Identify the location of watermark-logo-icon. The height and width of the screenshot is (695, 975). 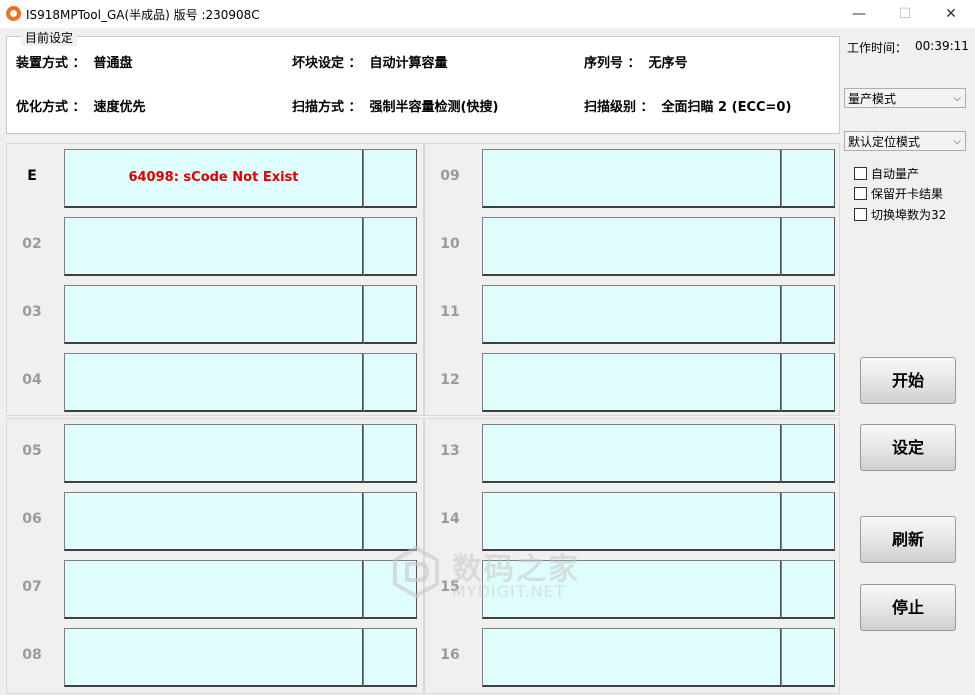
(416, 572).